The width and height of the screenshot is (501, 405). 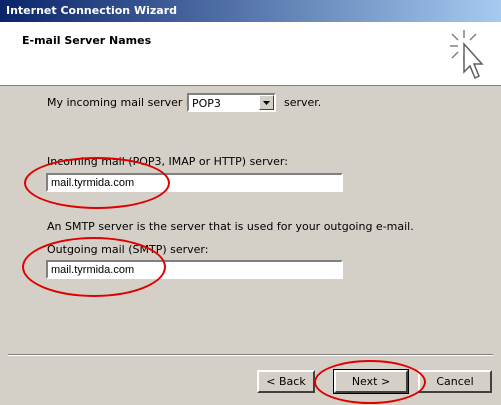 I want to click on outgoing-server-label: Outgoing mail (SMTP) server:, so click(x=128, y=249).